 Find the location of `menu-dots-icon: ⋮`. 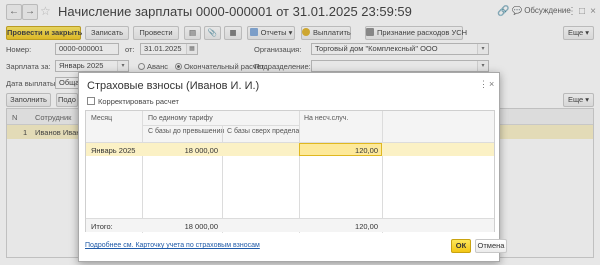

menu-dots-icon: ⋮ is located at coordinates (483, 84).